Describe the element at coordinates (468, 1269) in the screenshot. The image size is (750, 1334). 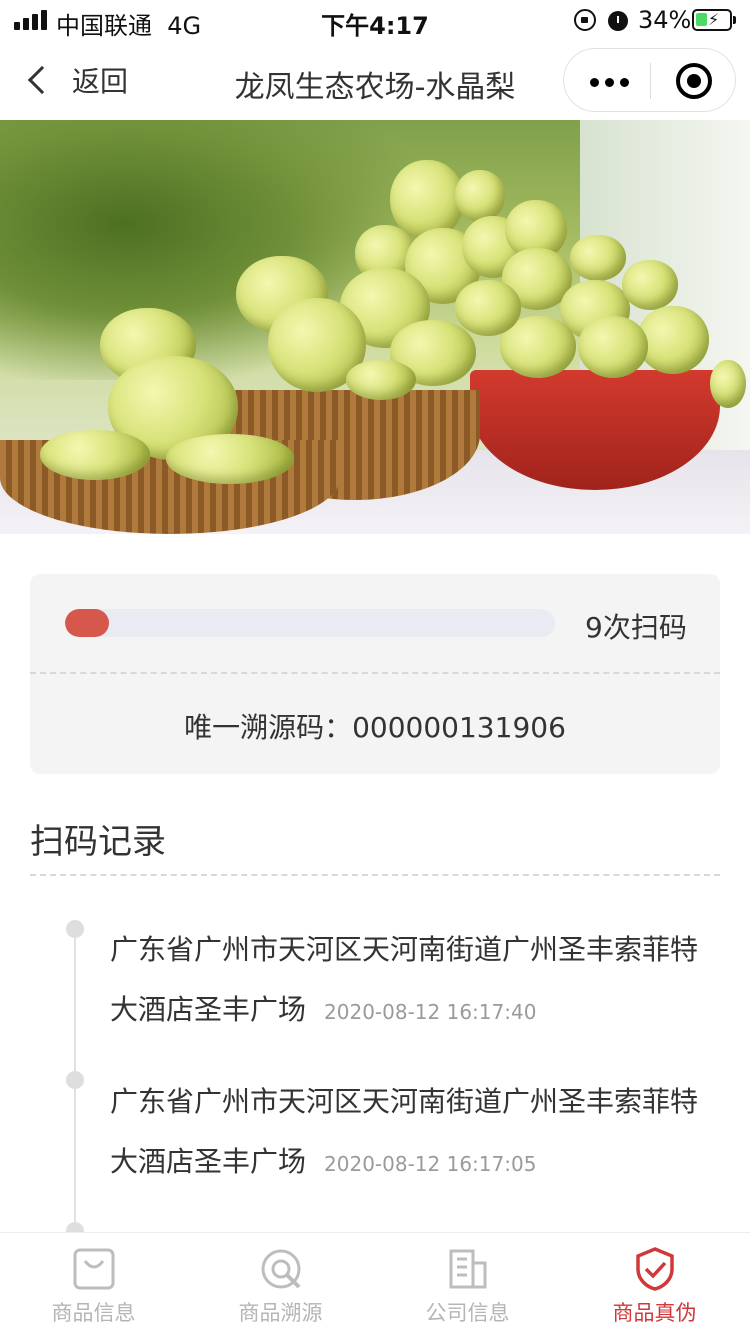
I see `building-icon` at that location.